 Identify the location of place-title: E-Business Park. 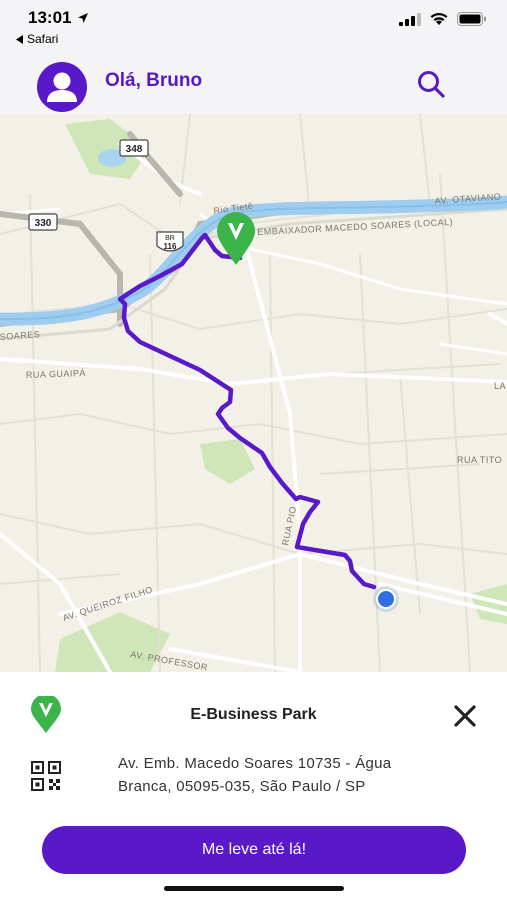
(253, 714).